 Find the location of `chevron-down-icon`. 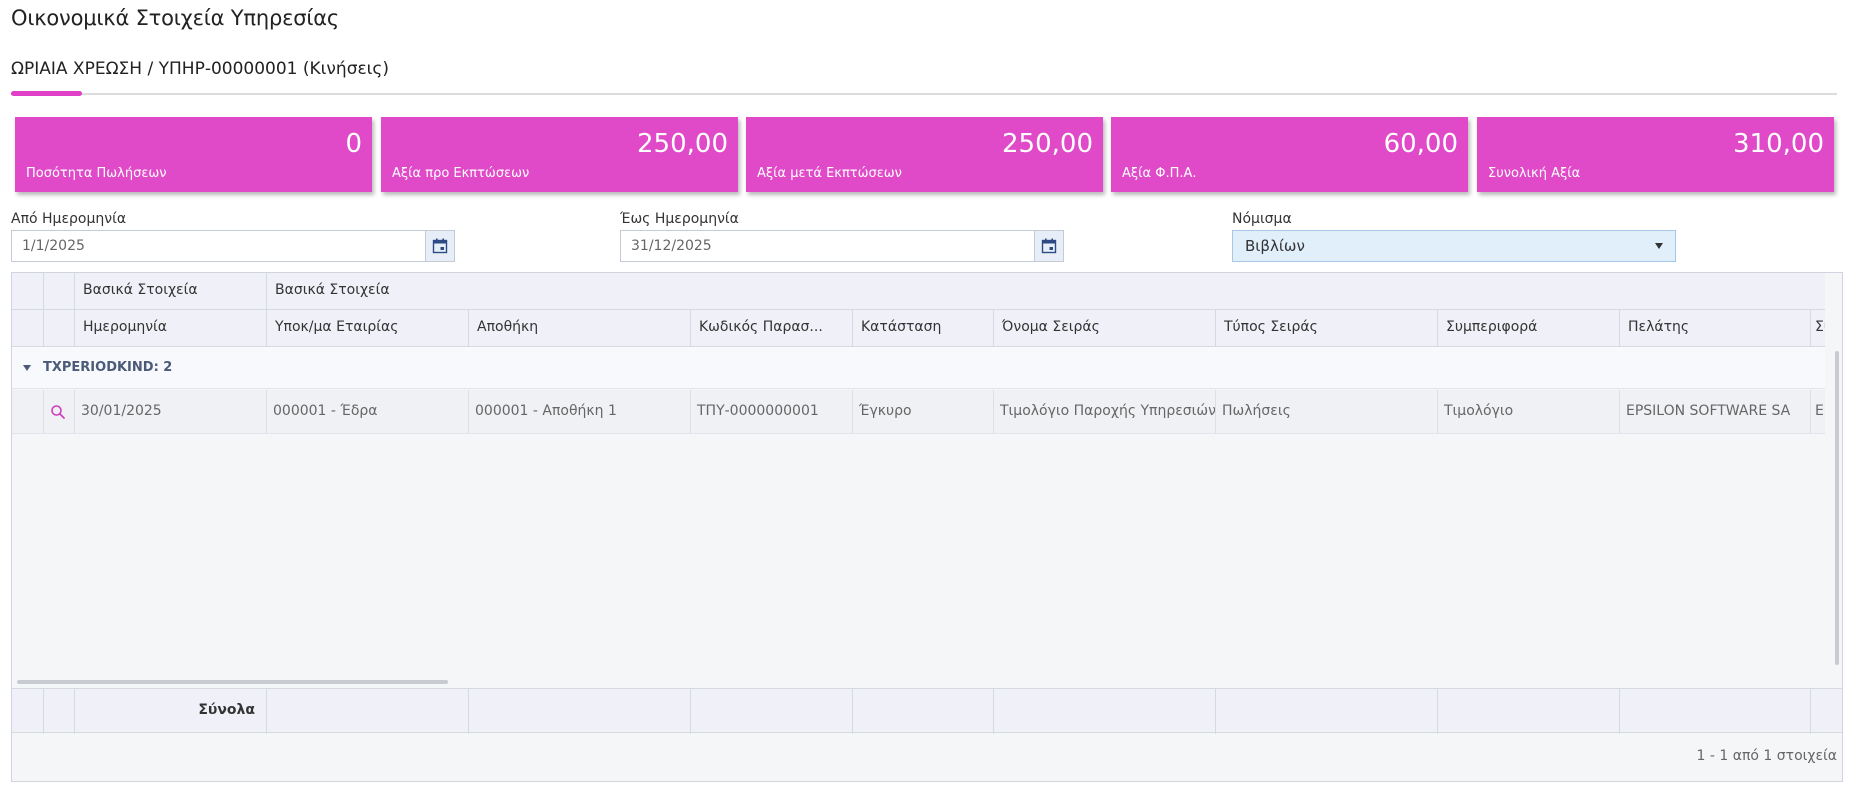

chevron-down-icon is located at coordinates (1659, 246).